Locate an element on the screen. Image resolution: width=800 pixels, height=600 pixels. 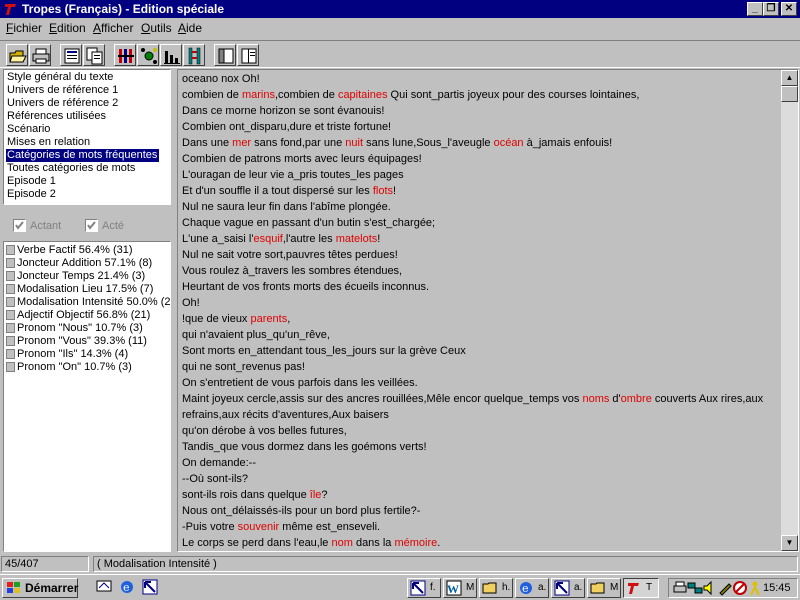
scroll-thumb is located at coordinates (789, 94).